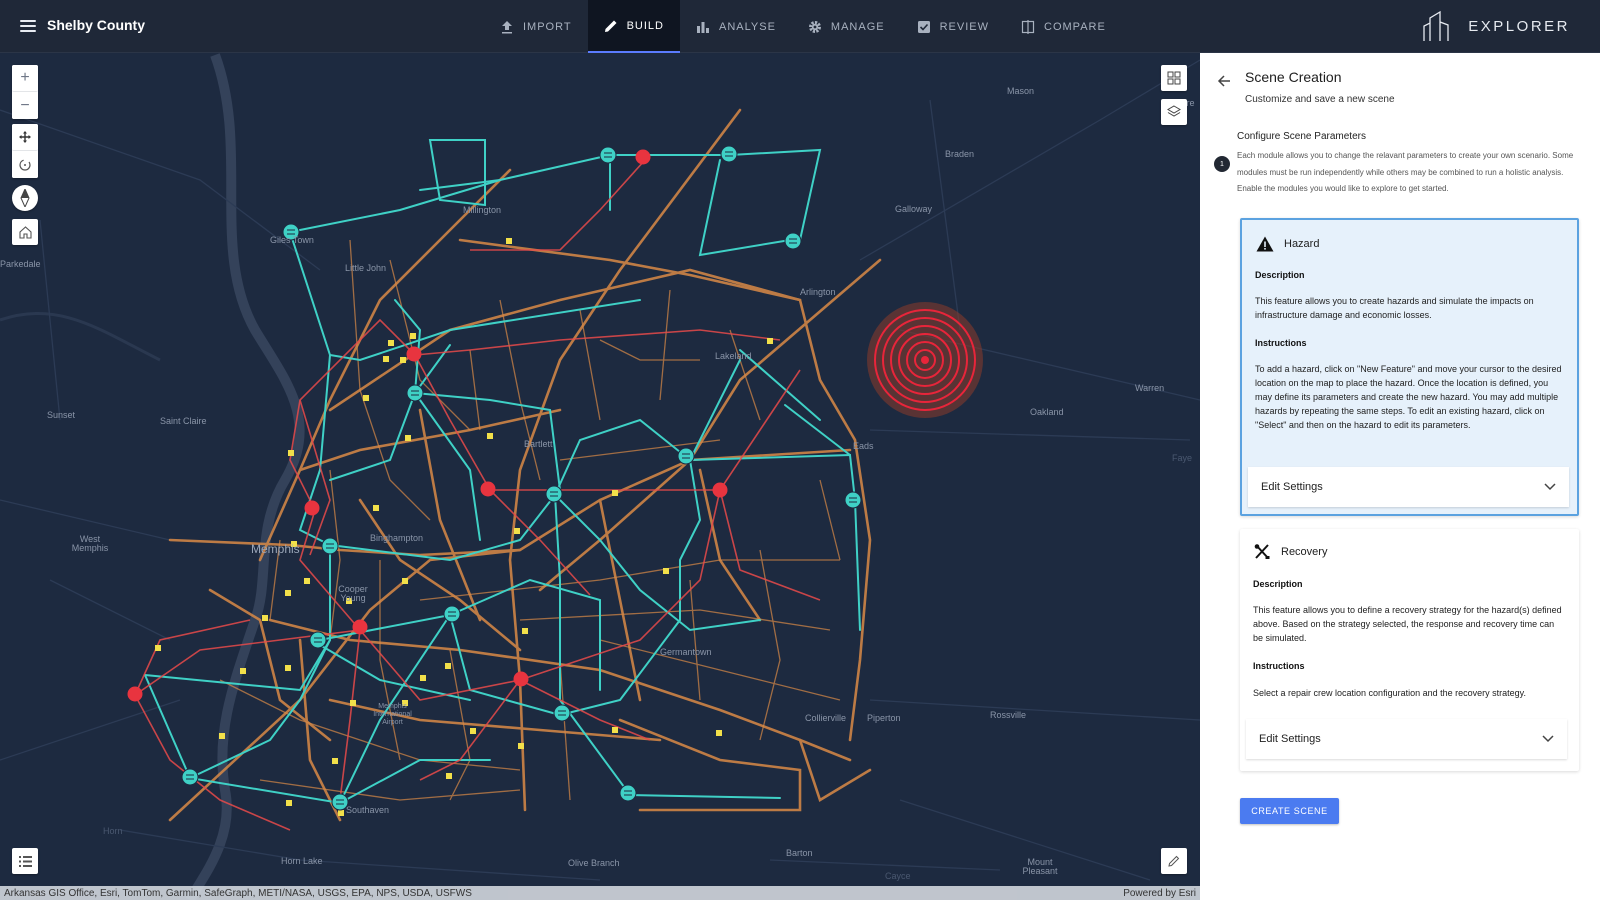 This screenshot has width=1600, height=900. What do you see at coordinates (275, 549) in the screenshot?
I see `map-label-memphis: Memphis` at bounding box center [275, 549].